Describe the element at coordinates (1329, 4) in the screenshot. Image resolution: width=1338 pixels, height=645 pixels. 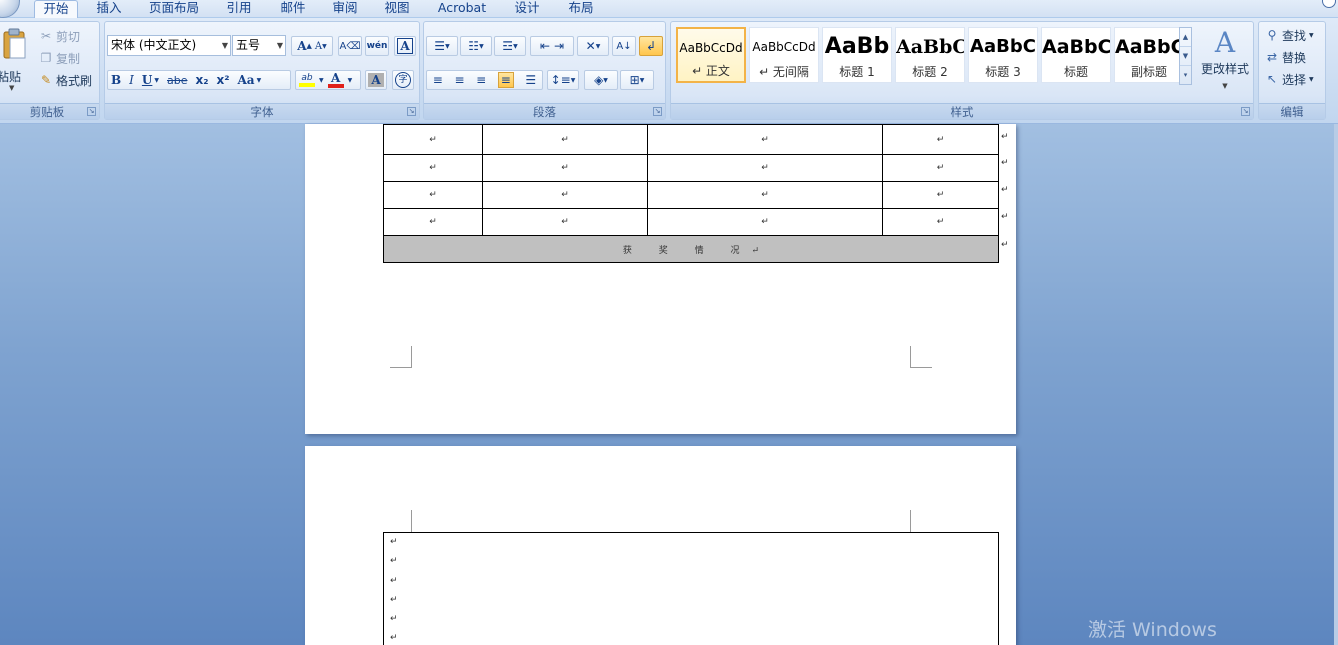
I see `help-icon` at that location.